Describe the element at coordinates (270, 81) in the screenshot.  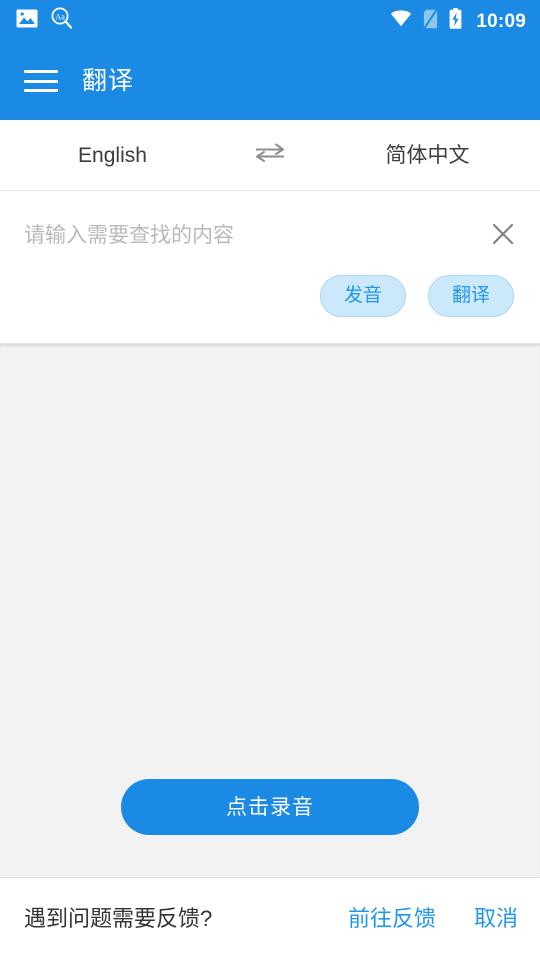
I see `app-bar: 翻译` at that location.